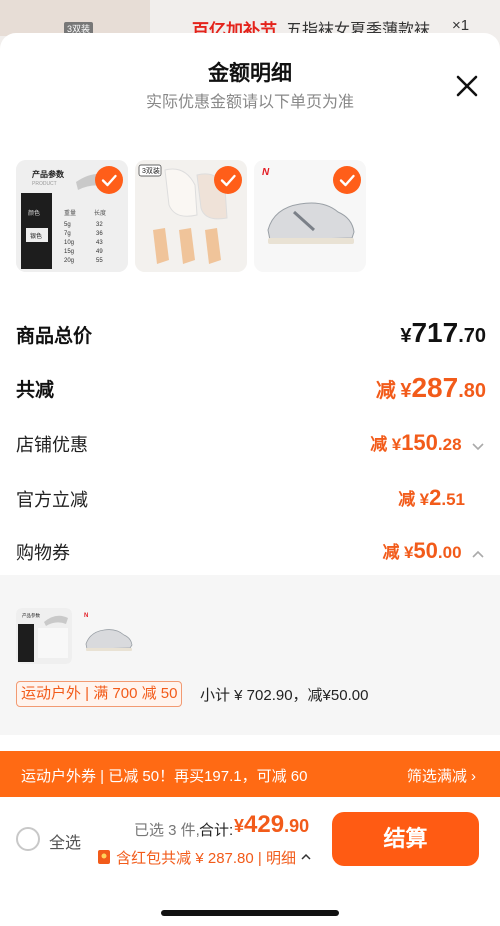 Image resolution: width=500 pixels, height=926 pixels. What do you see at coordinates (69, 261) in the screenshot?
I see `spec-weight-cell: 20g` at bounding box center [69, 261].